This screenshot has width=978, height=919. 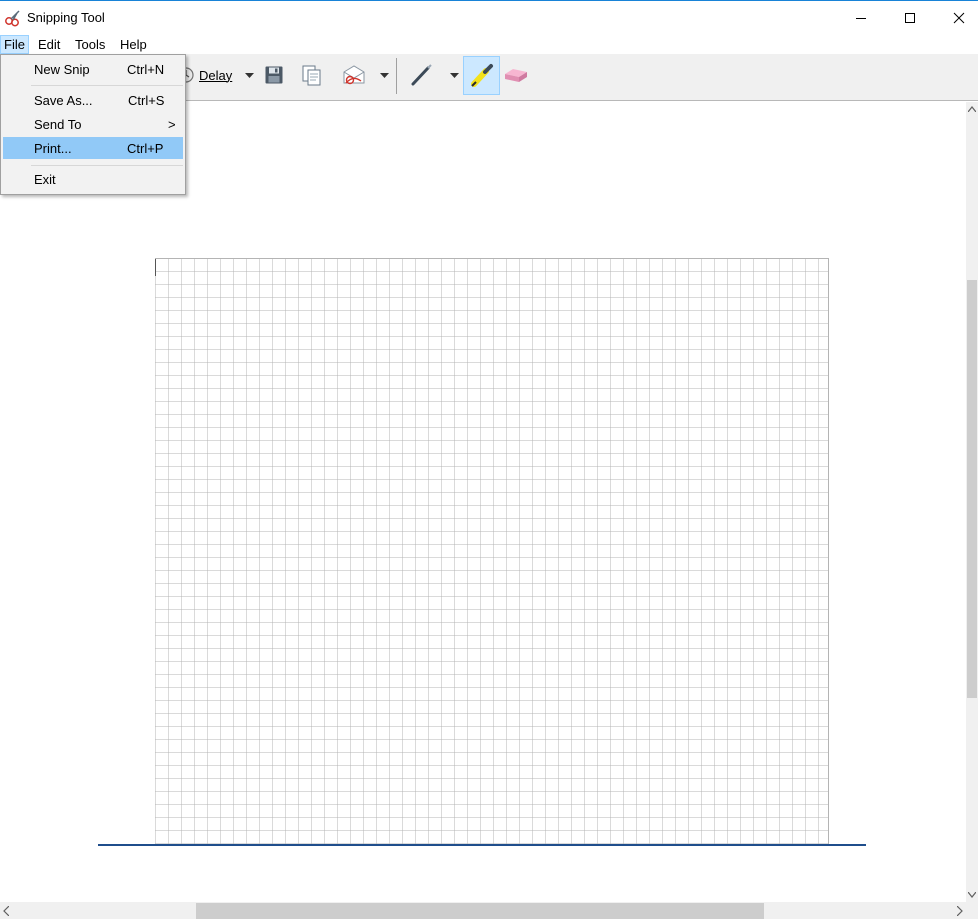 I want to click on toolbar-divider, so click(x=396, y=76).